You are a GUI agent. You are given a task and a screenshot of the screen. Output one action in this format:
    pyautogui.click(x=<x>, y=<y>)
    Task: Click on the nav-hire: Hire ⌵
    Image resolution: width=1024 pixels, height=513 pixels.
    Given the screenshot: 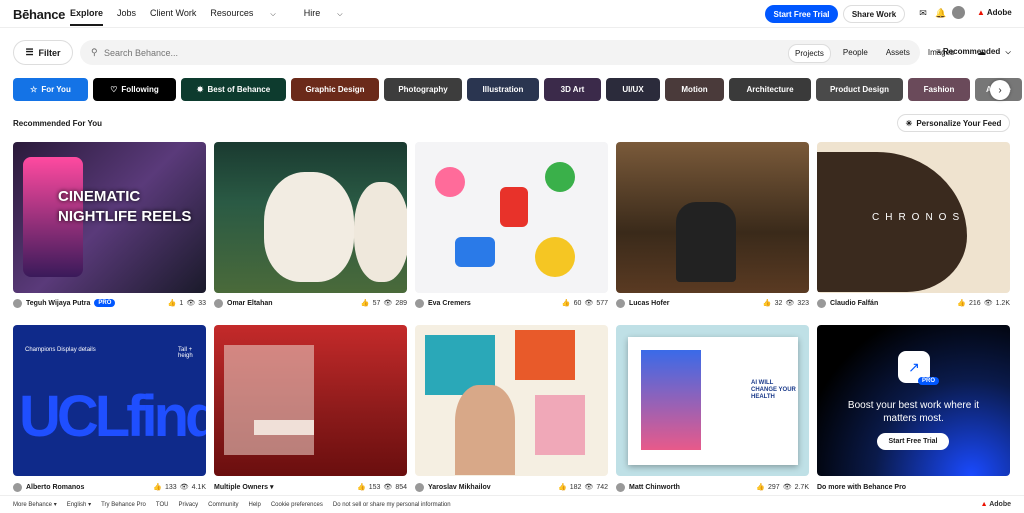 What is the action you would take?
    pyautogui.click(x=330, y=17)
    